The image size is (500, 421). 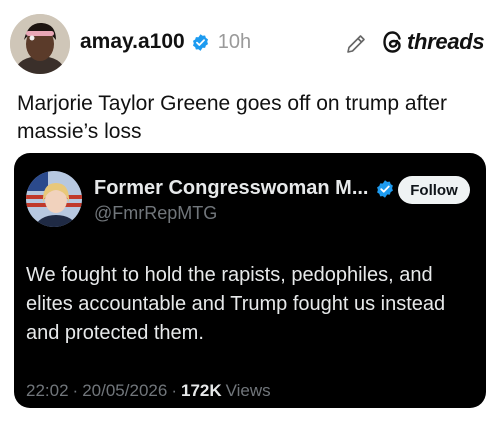 I want to click on pencil-icon, so click(x=356, y=44).